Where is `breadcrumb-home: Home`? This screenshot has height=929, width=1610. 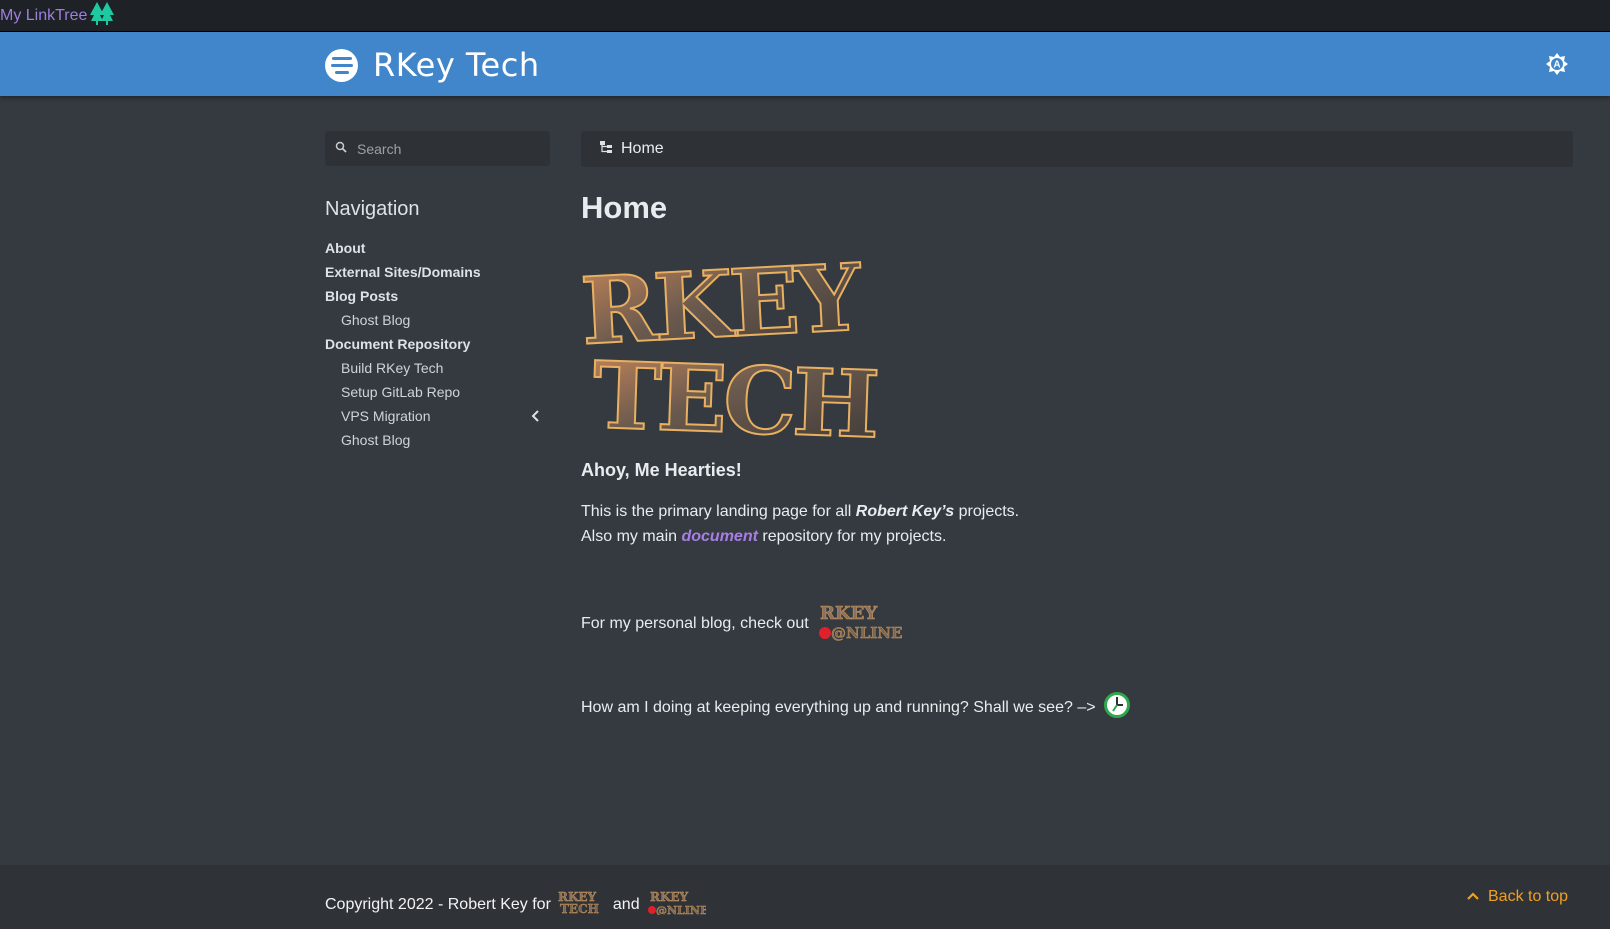 breadcrumb-home: Home is located at coordinates (642, 149).